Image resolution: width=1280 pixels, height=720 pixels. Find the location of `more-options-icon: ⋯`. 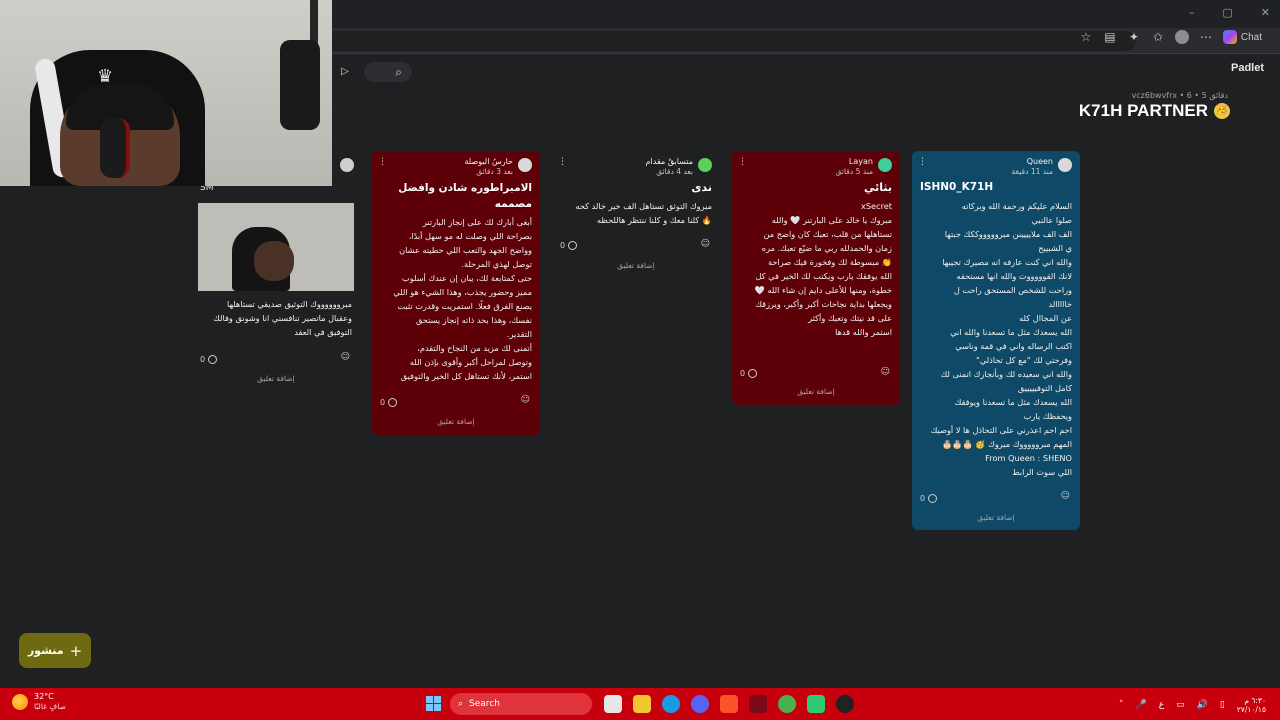

more-options-icon: ⋯ is located at coordinates (1206, 37).